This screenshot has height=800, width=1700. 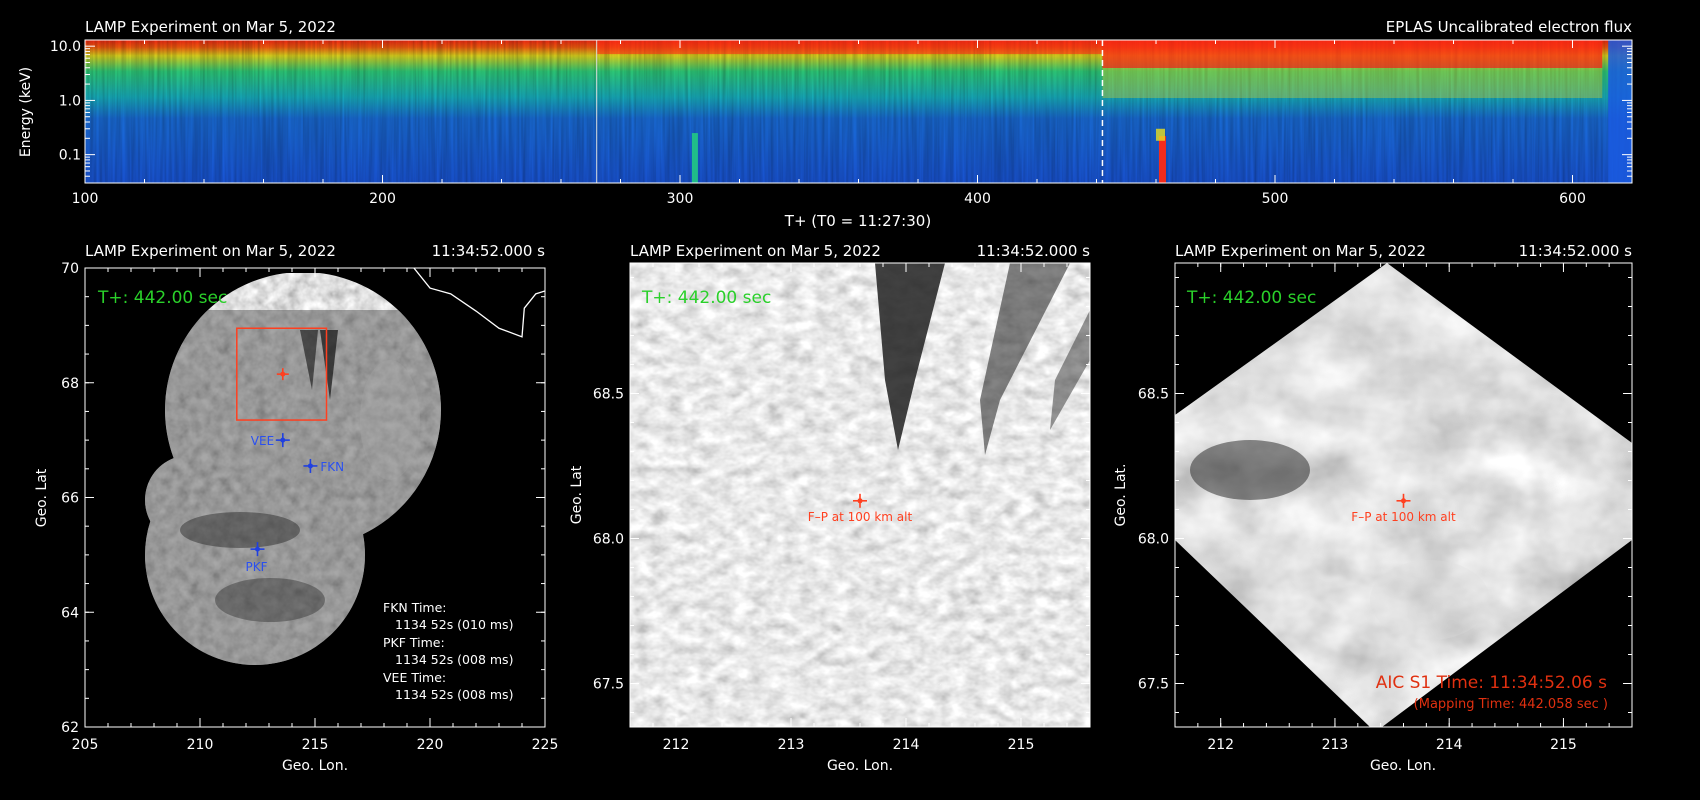 I want to click on zoom-right-x-tick-label: 215, so click(x=1563, y=745).